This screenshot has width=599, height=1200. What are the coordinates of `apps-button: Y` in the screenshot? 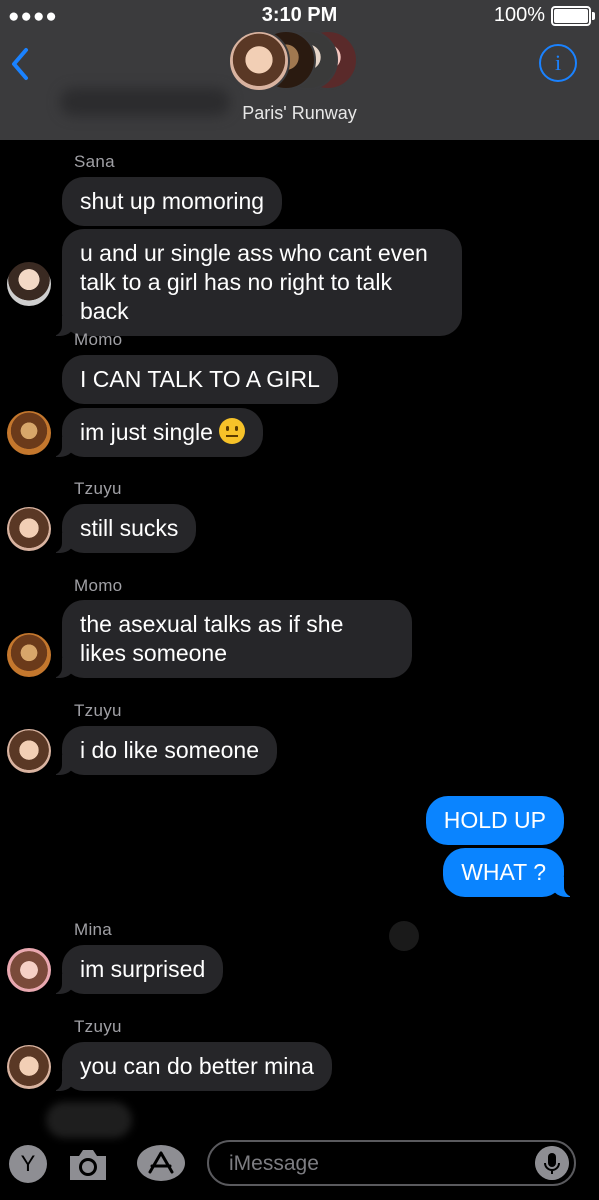 It's located at (28, 1164).